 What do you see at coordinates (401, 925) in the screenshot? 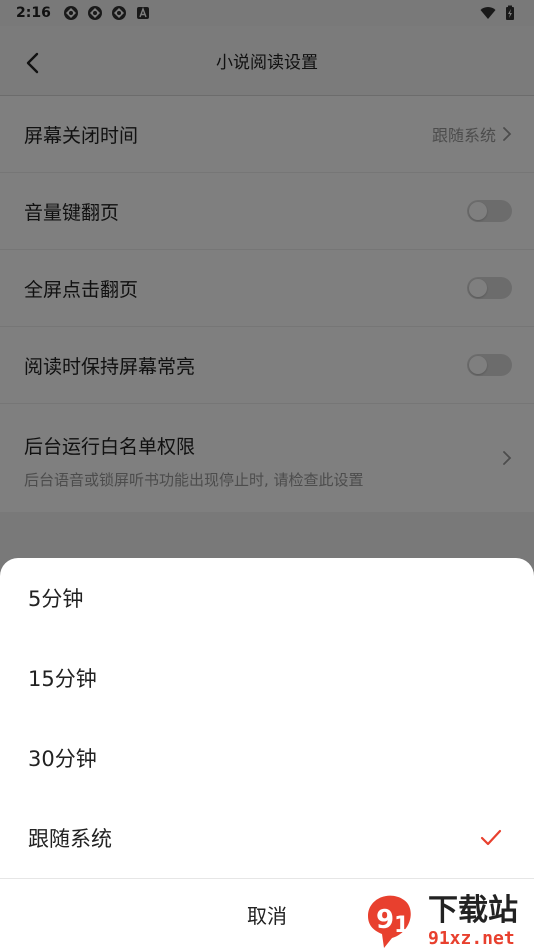
I see `svg-text: 1` at bounding box center [401, 925].